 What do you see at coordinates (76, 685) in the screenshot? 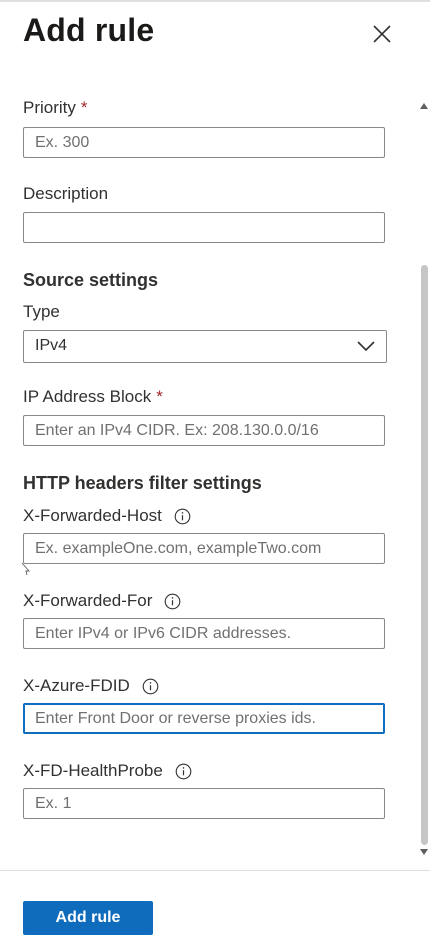
I see `x-azure-fdid-label: X-Azure-FDID` at bounding box center [76, 685].